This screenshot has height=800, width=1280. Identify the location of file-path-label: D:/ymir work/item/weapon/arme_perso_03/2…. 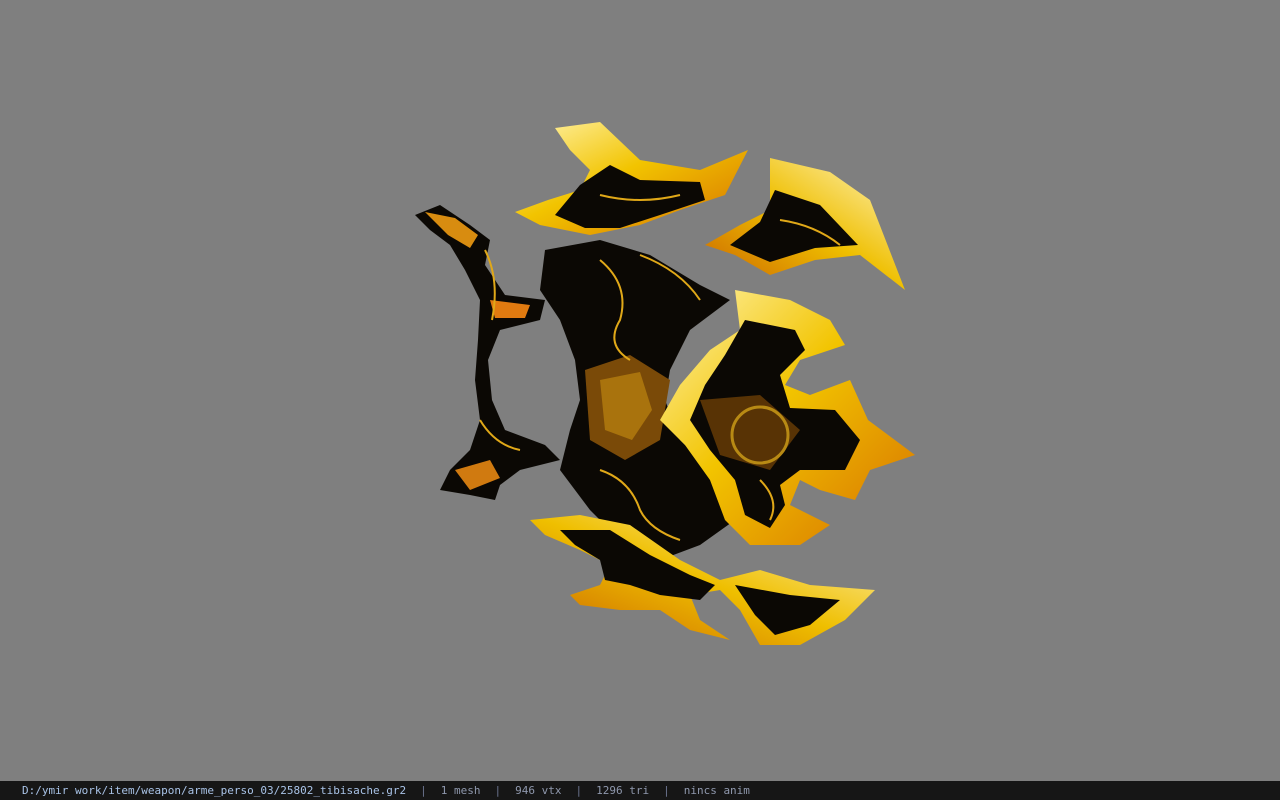
(214, 790).